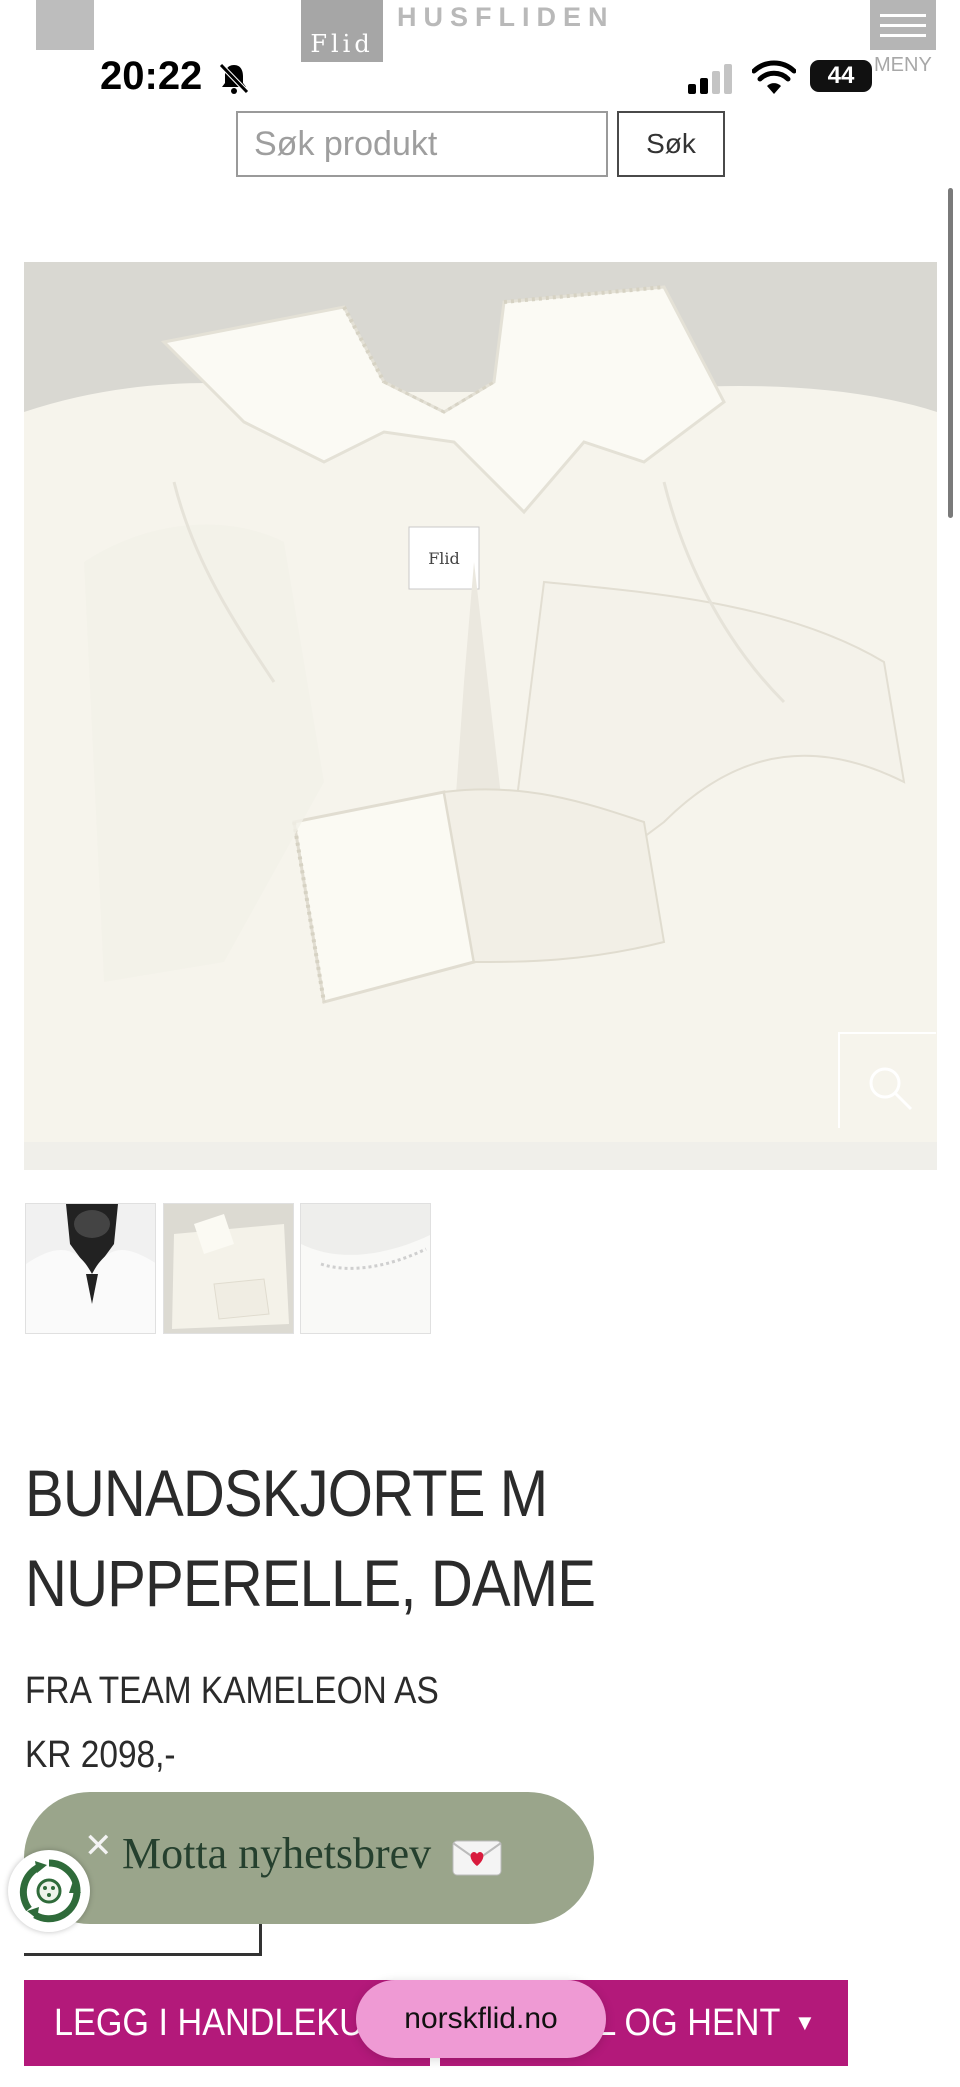 This screenshot has width=960, height=2087. I want to click on zoom-button, so click(887, 1080).